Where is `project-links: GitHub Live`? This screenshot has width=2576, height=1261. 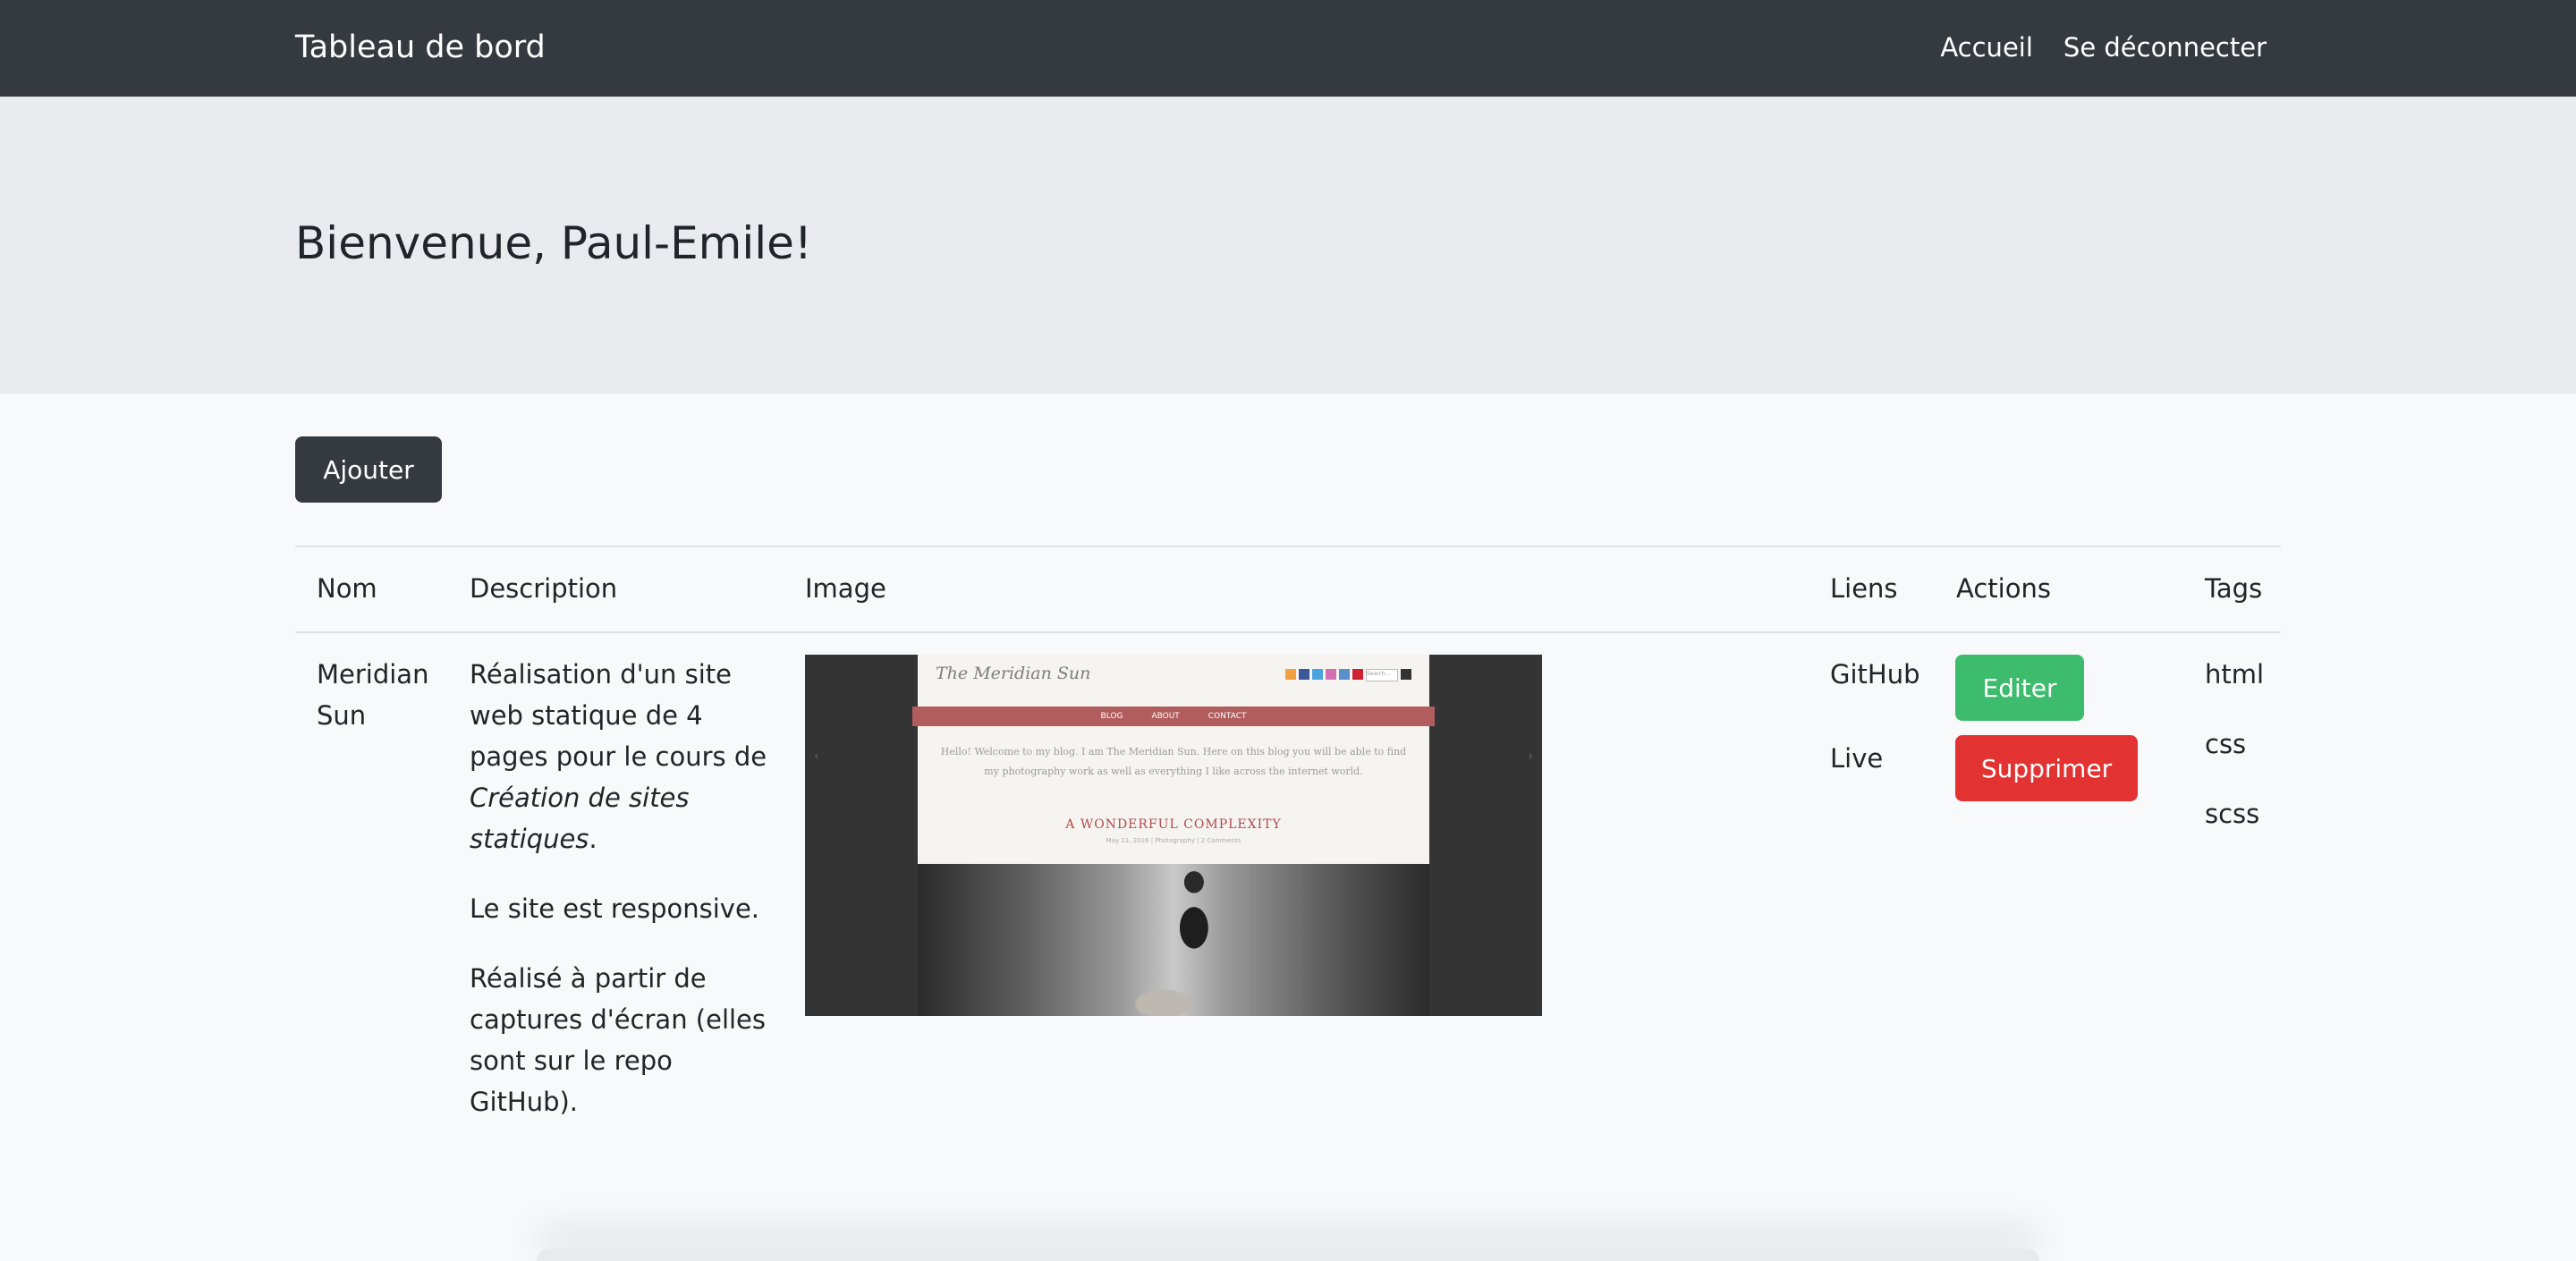 project-links: GitHub Live is located at coordinates (1875, 716).